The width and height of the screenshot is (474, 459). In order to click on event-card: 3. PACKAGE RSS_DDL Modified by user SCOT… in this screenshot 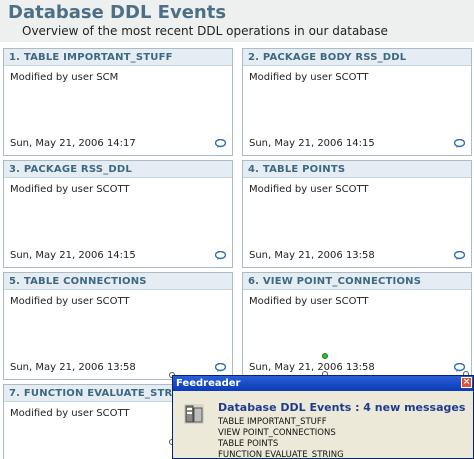, I will do `click(118, 214)`.